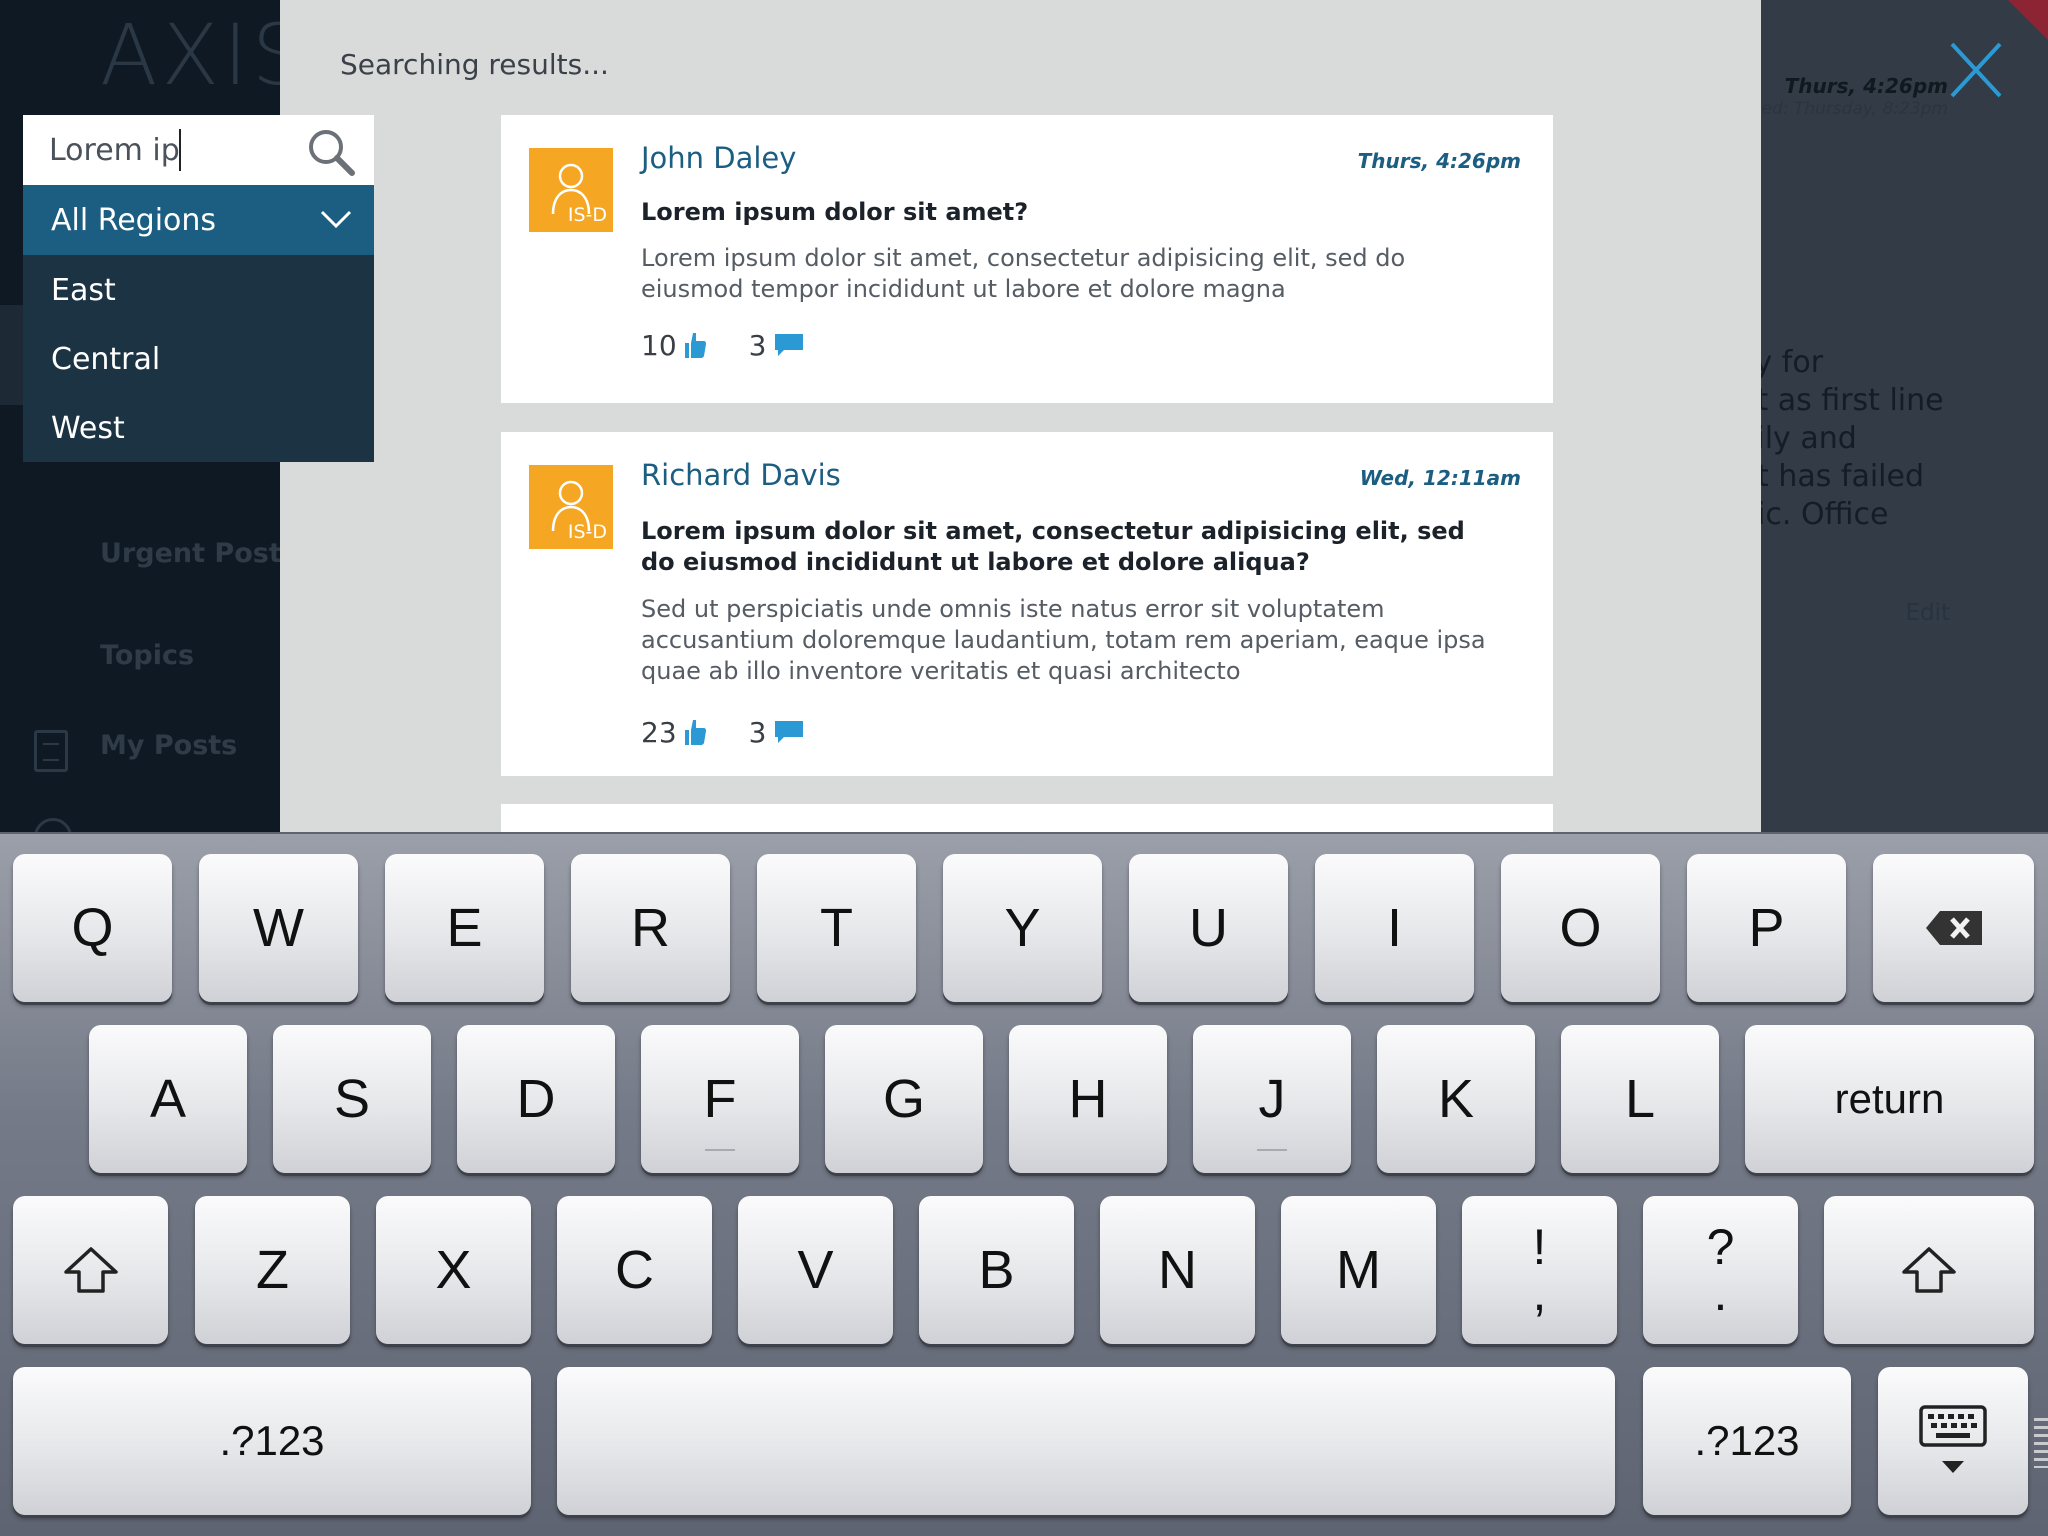  I want to click on key-m: M, so click(1358, 1270).